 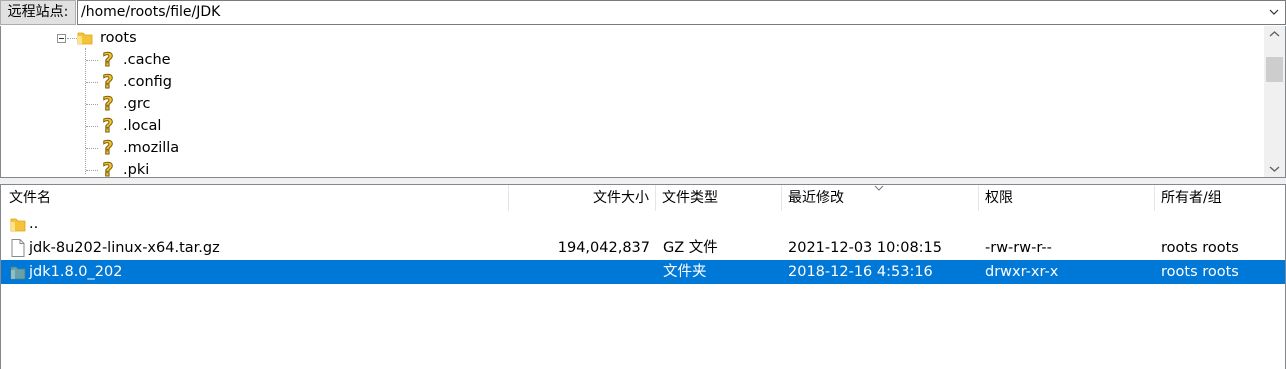 I want to click on cell-name: jdk-8u202-linux-x64.tar.gz, so click(x=124, y=248).